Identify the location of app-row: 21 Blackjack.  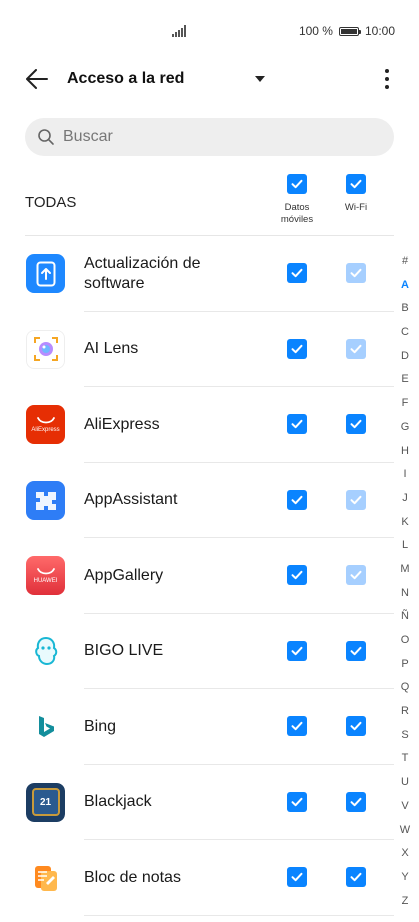
(209, 802).